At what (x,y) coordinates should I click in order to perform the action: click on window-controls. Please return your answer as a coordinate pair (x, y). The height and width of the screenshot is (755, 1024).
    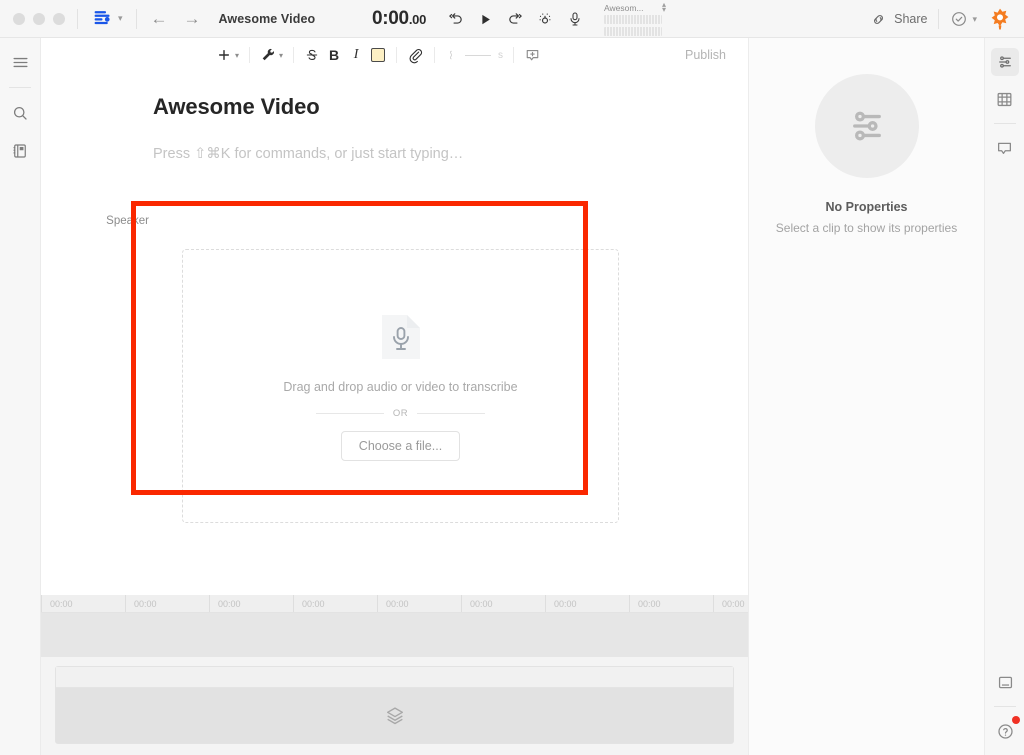
    Looking at the image, I should click on (32, 18).